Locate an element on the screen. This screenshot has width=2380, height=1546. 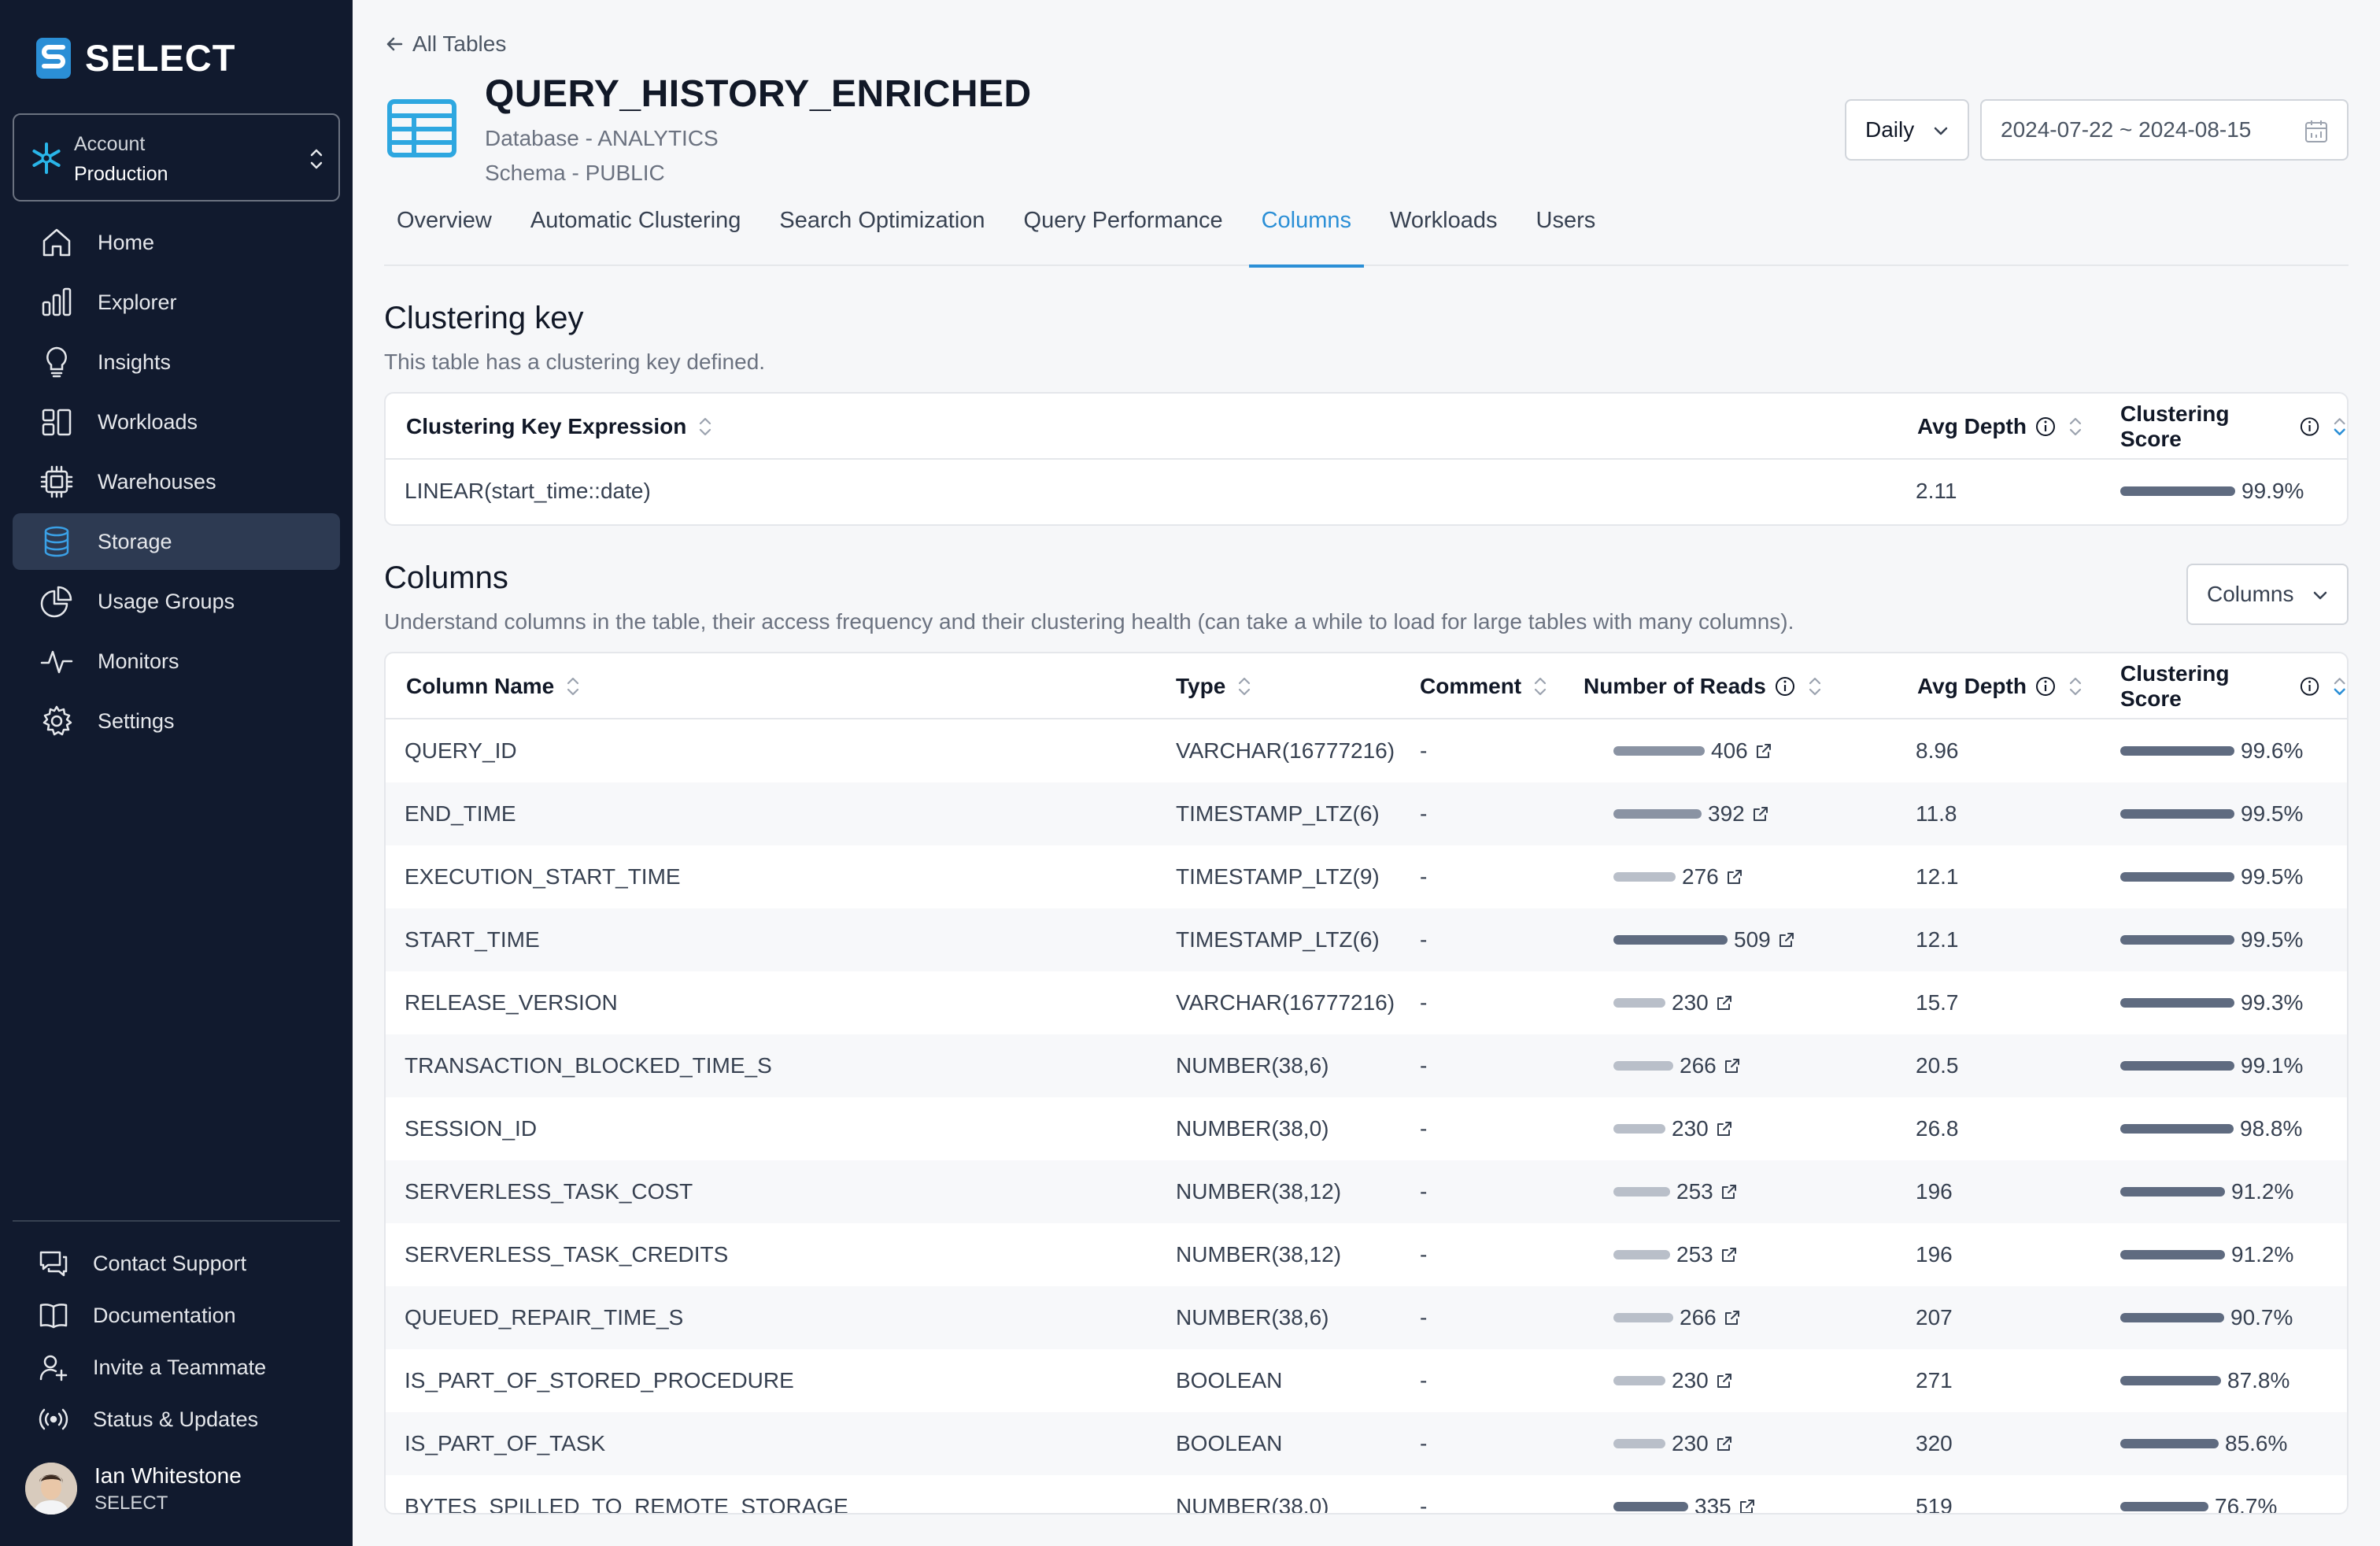
back-link: All Tables is located at coordinates (445, 44).